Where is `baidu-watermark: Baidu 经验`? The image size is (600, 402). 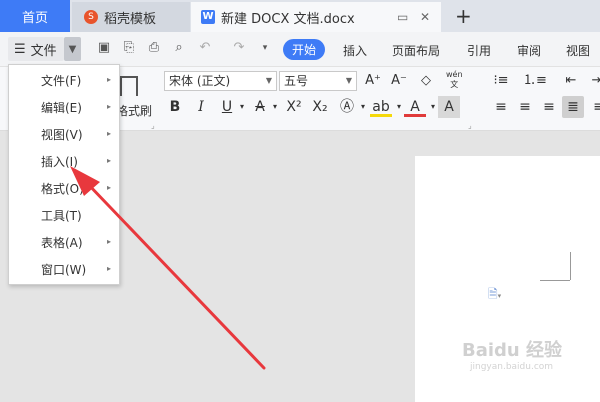
baidu-watermark: Baidu 经验 is located at coordinates (512, 350).